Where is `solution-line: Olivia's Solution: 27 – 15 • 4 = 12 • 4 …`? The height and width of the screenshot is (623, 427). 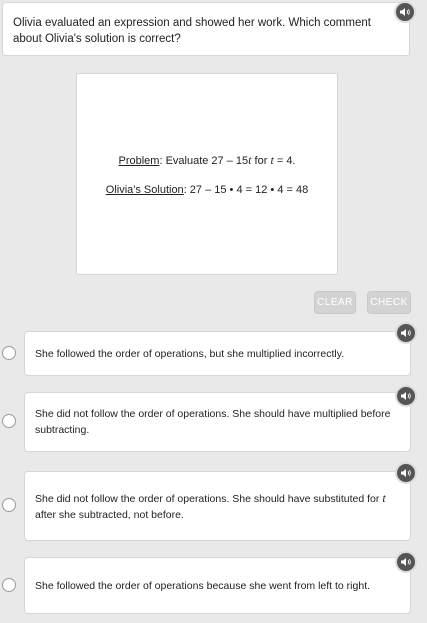
solution-line: Olivia's Solution: 27 – 15 • 4 = 12 • 4 … is located at coordinates (207, 190).